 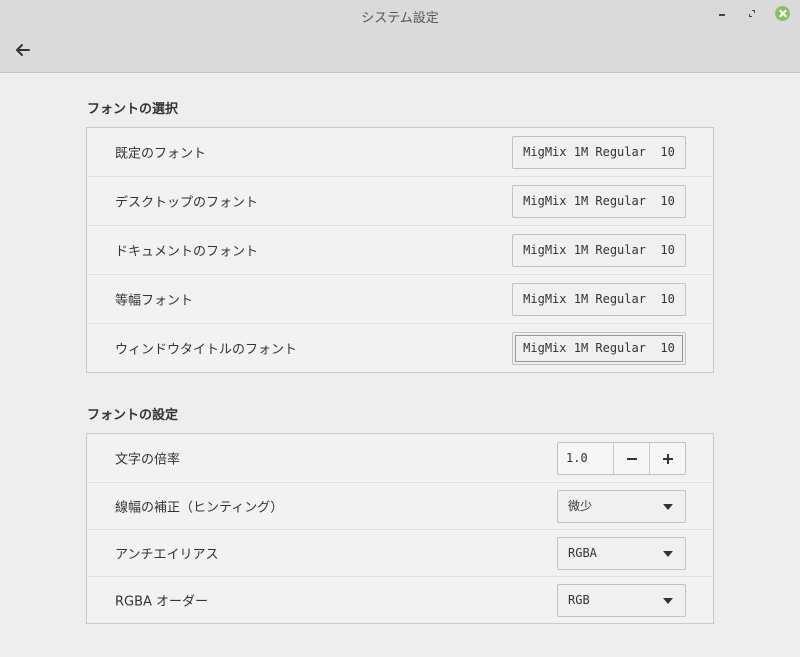 I want to click on rgba-order-label: RGBA オーダー, so click(x=162, y=602).